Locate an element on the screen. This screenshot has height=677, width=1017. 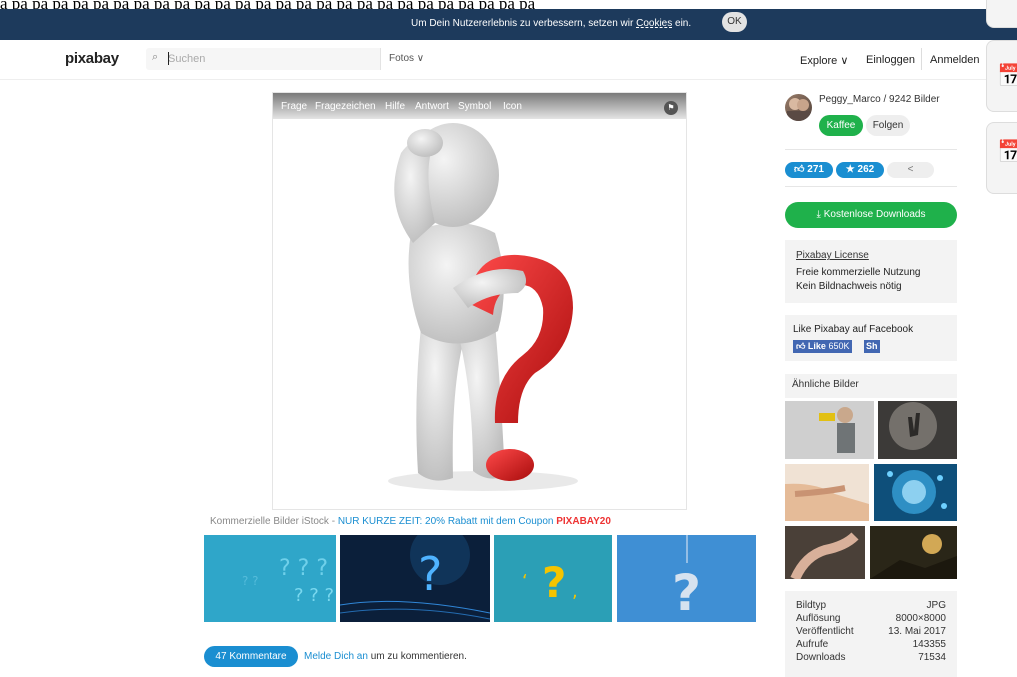
detail-row: Auflösung 8000×8000 is located at coordinates (871, 618).